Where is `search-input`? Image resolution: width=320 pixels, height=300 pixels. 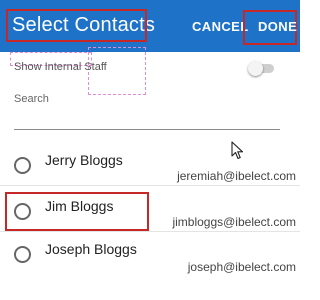
search-input is located at coordinates (147, 119).